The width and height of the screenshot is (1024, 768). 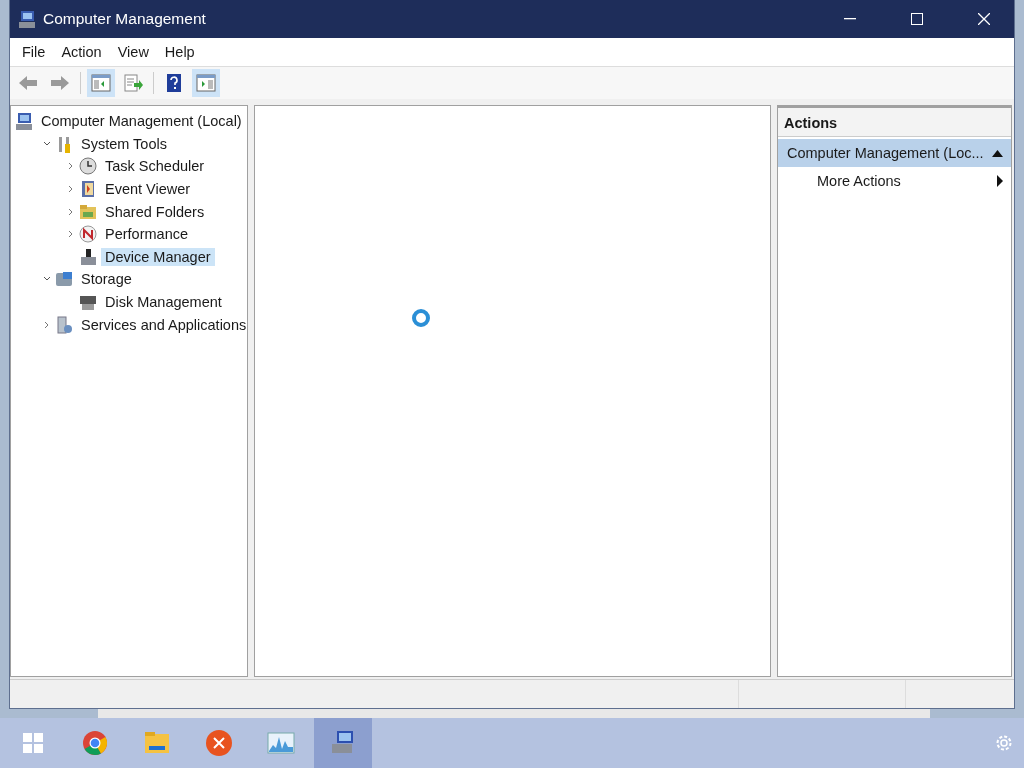 What do you see at coordinates (164, 324) in the screenshot?
I see `tree-item: Services and Applications` at bounding box center [164, 324].